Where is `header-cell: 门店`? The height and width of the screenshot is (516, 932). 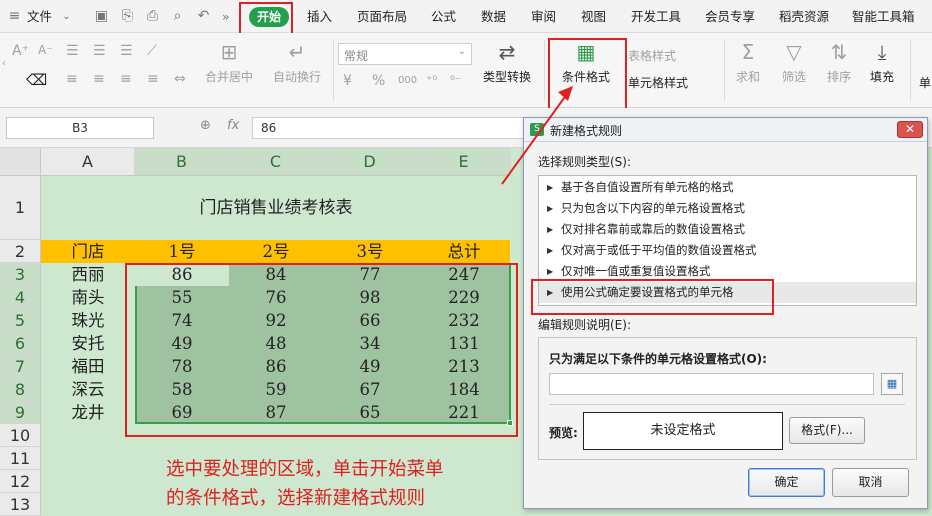
header-cell: 门店 is located at coordinates (88, 251).